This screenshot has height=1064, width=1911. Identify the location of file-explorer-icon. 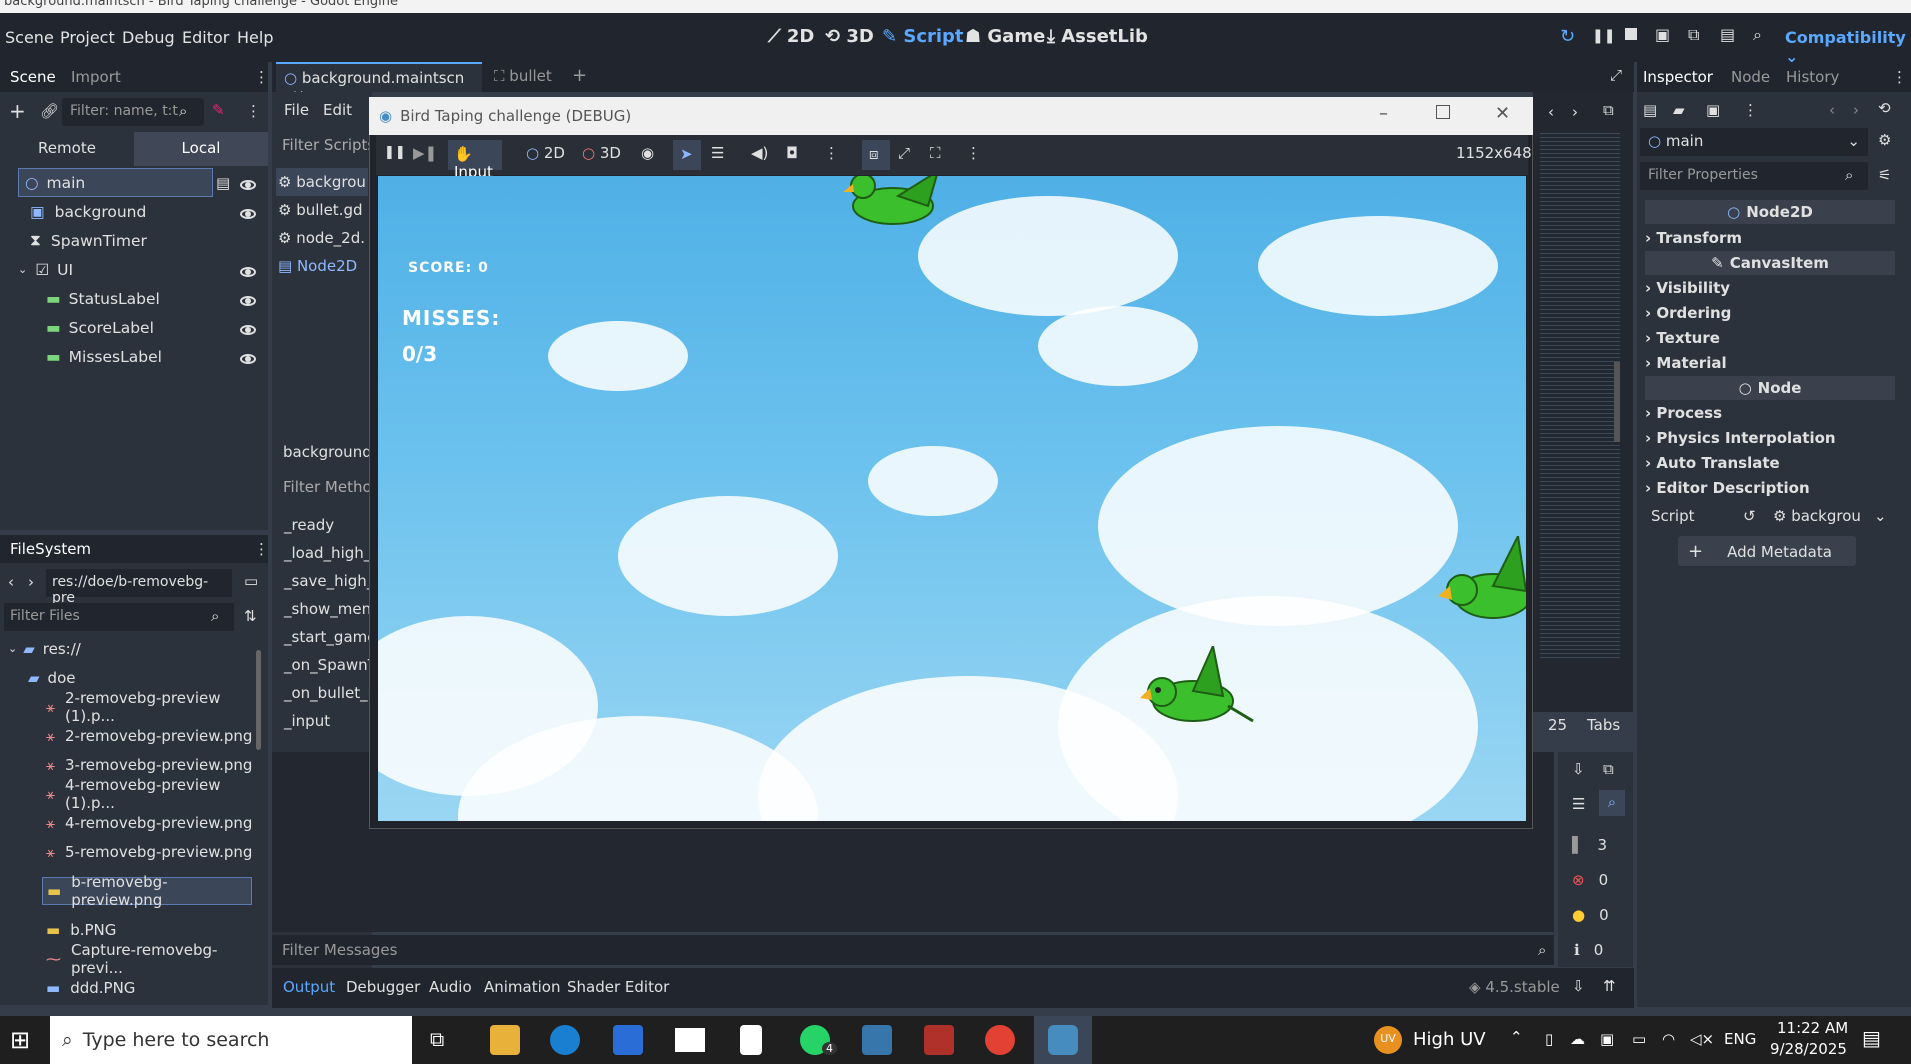
(505, 1040).